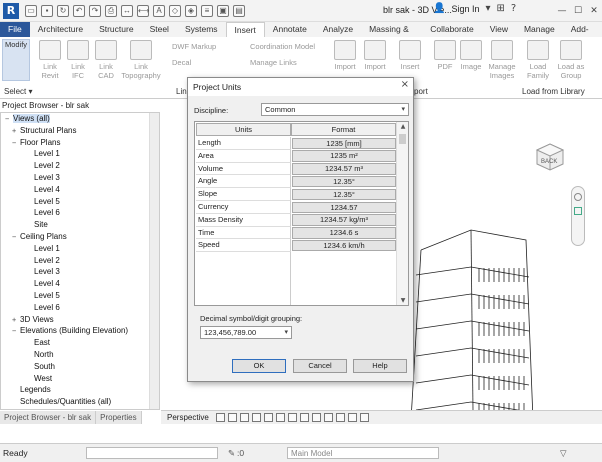  I want to click on tab-manage: Manage, so click(539, 29).